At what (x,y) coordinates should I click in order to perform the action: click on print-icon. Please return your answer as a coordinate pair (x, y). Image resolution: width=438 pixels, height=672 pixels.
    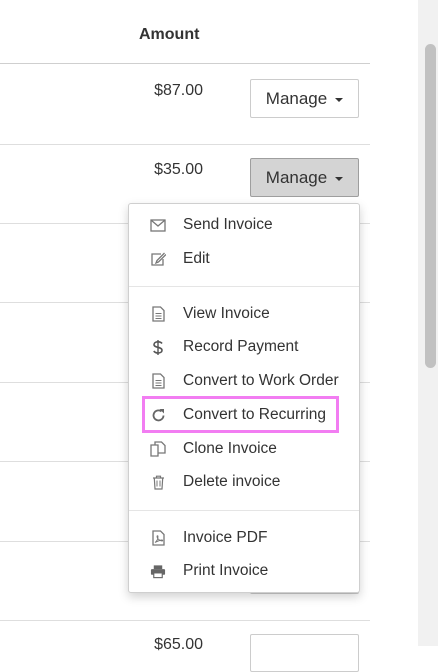
    Looking at the image, I should click on (158, 571).